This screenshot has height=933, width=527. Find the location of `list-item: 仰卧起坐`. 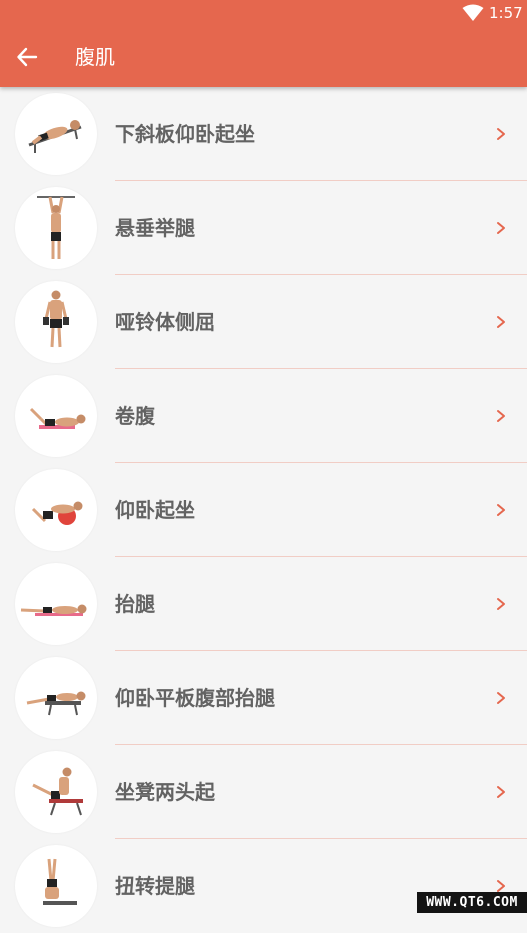

list-item: 仰卧起坐 is located at coordinates (263, 510).